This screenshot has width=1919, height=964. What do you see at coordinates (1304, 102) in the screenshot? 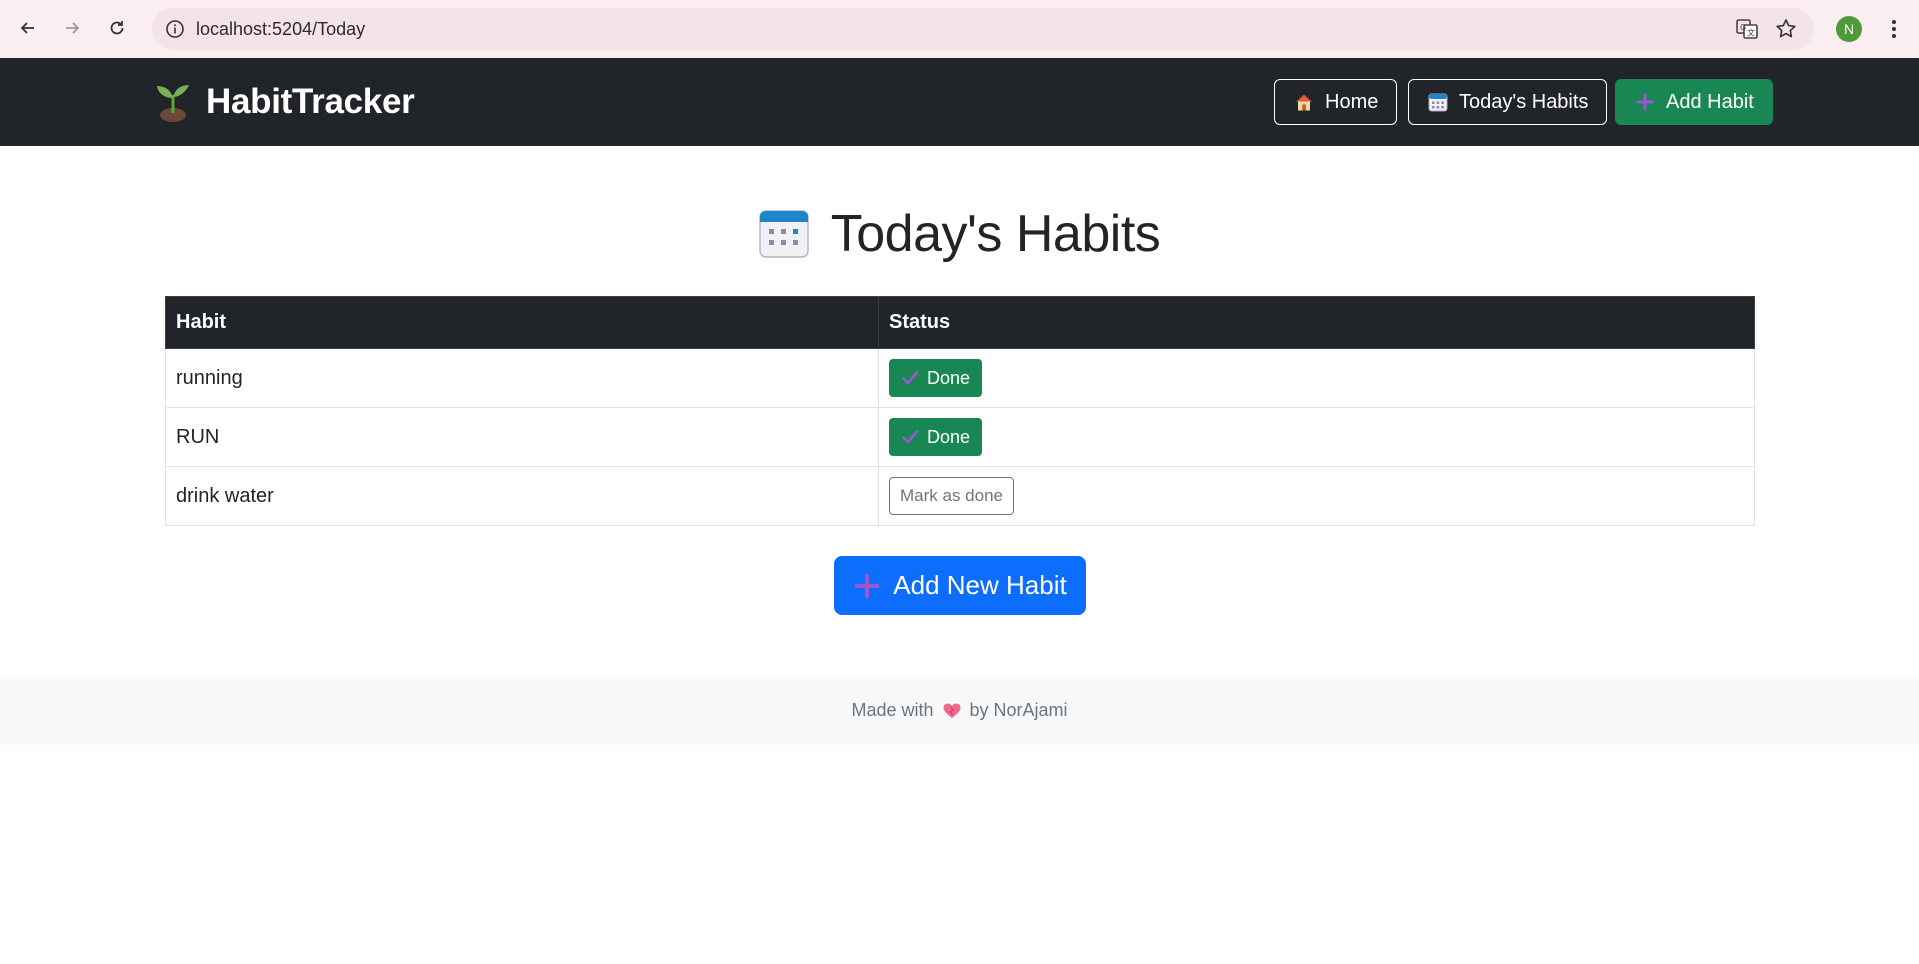
I see `house-icon` at bounding box center [1304, 102].